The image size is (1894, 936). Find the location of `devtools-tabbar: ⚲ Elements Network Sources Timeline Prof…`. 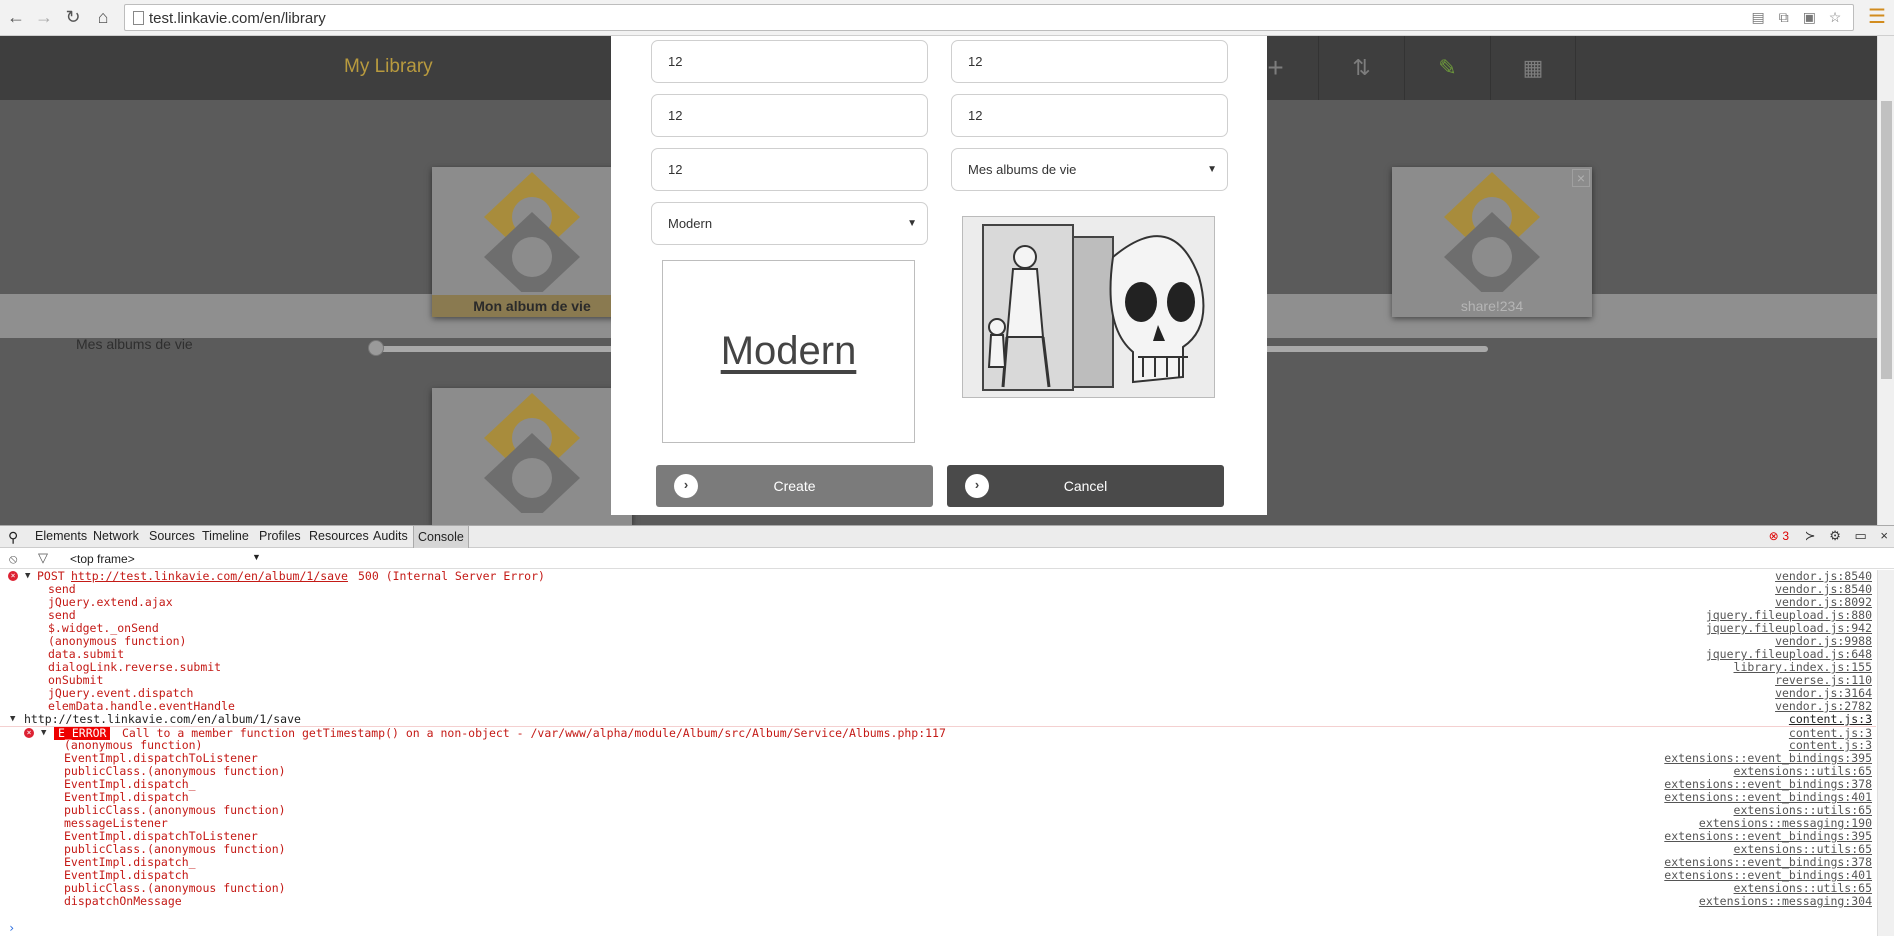

devtools-tabbar: ⚲ Elements Network Sources Timeline Prof… is located at coordinates (947, 537).